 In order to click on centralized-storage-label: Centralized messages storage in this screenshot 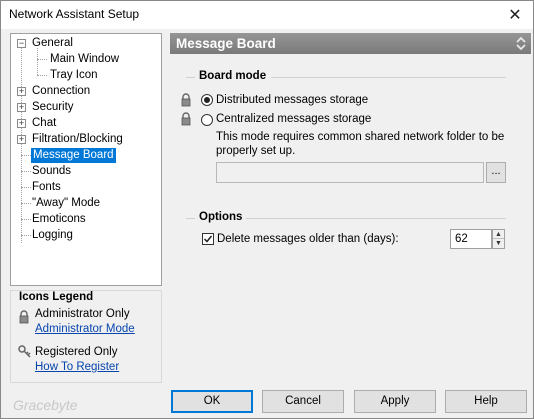, I will do `click(293, 119)`.